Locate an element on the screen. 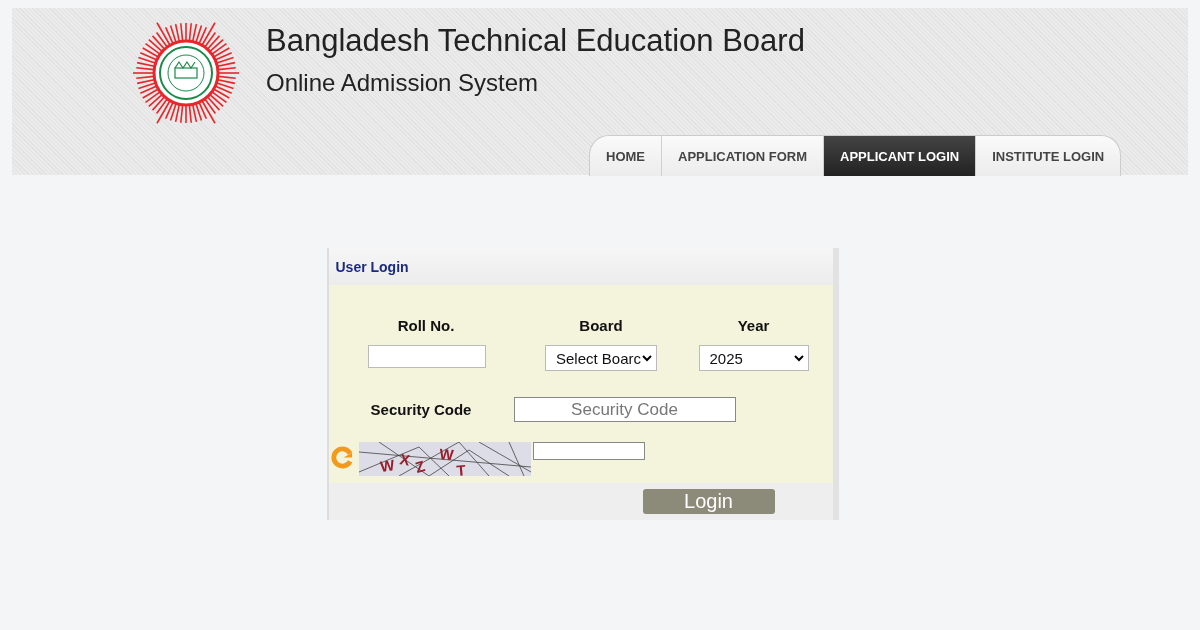 The height and width of the screenshot is (630, 1200). captcha-input-field is located at coordinates (588, 451).